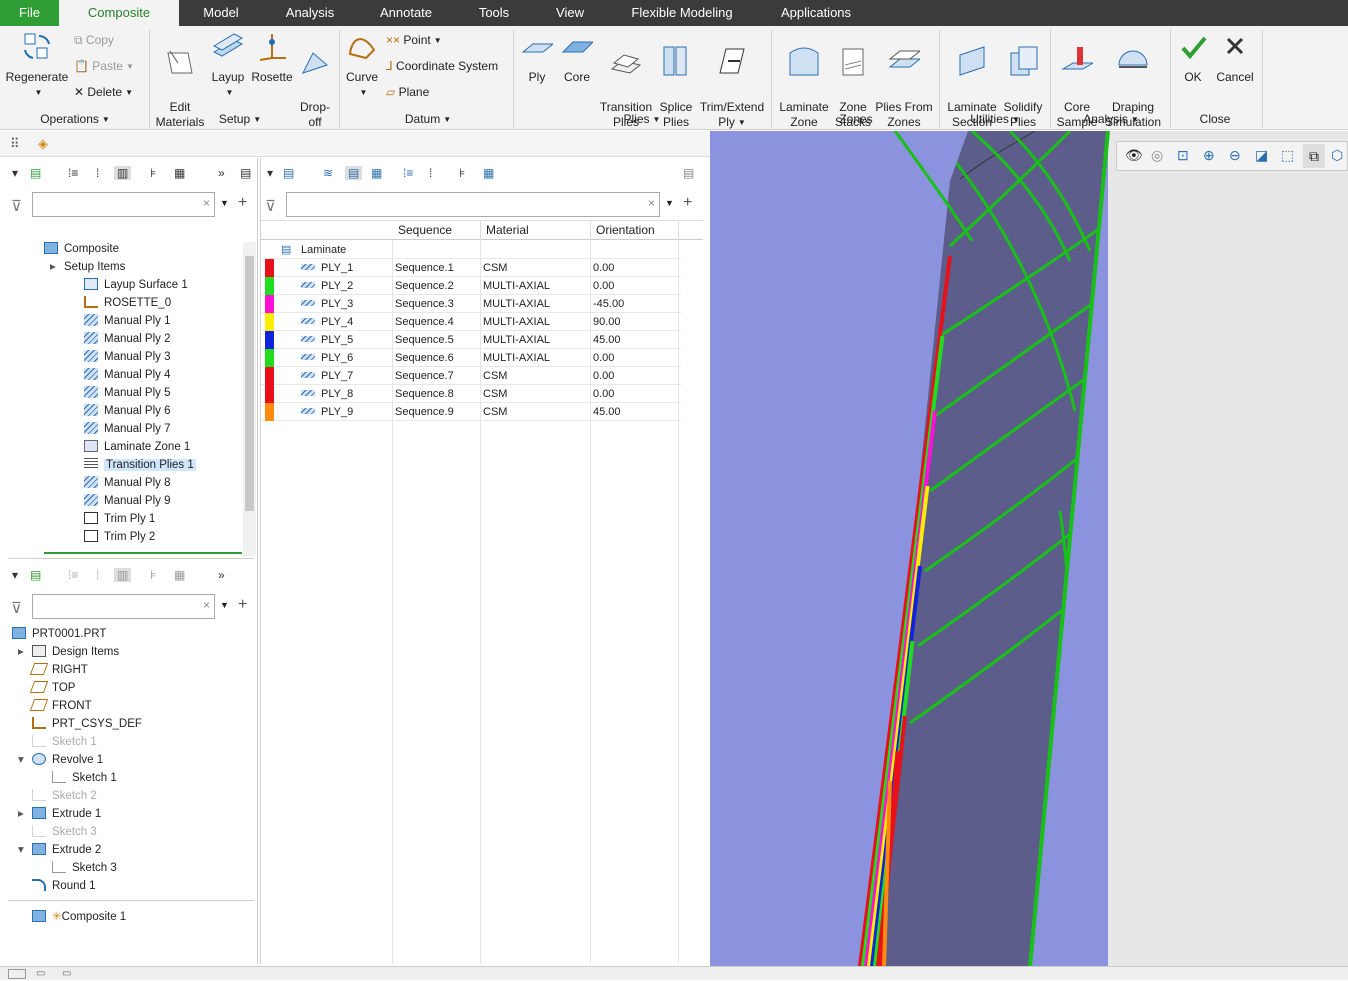  I want to click on zoom-in-icon: ⊕, so click(1209, 155).